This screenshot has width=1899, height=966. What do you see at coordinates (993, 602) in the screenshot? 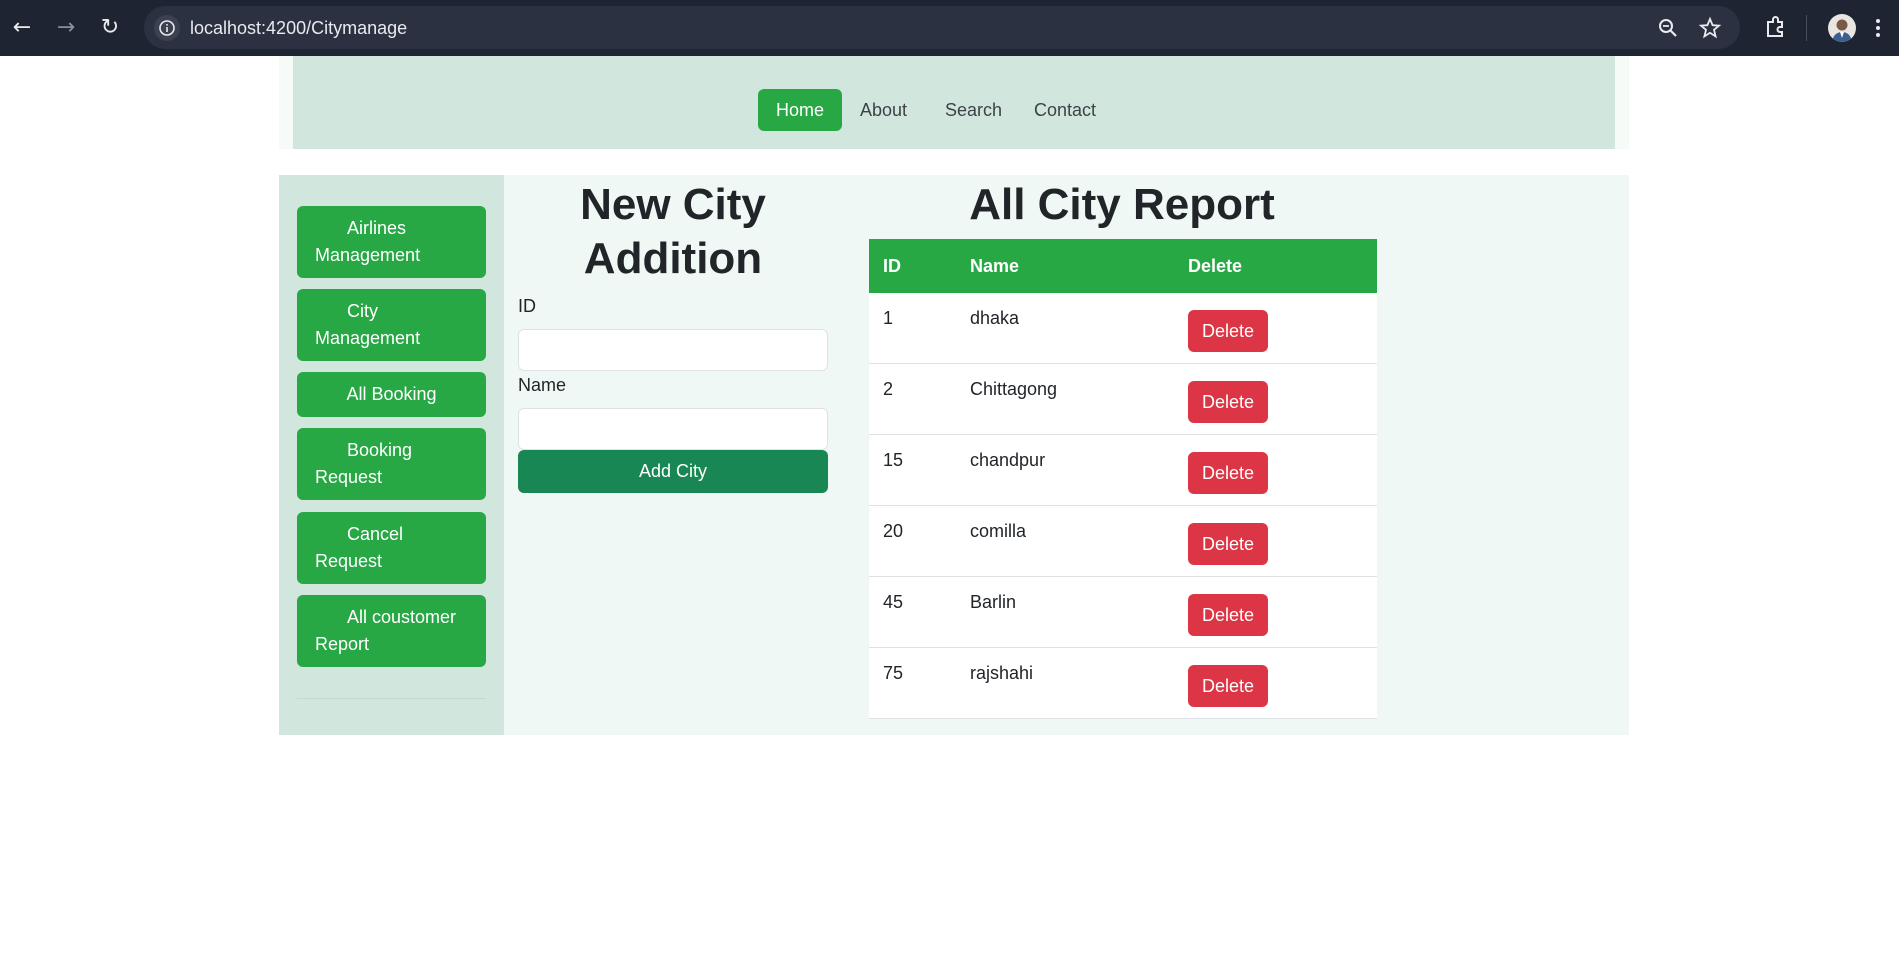
I see `cell-name: Barlin` at bounding box center [993, 602].